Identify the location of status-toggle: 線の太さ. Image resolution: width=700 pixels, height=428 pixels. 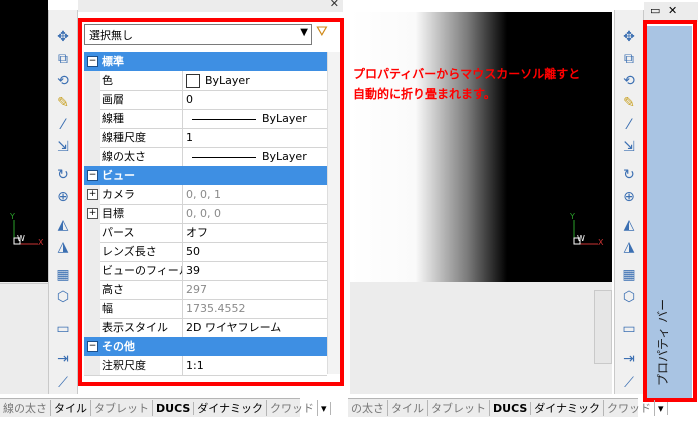
(25, 408).